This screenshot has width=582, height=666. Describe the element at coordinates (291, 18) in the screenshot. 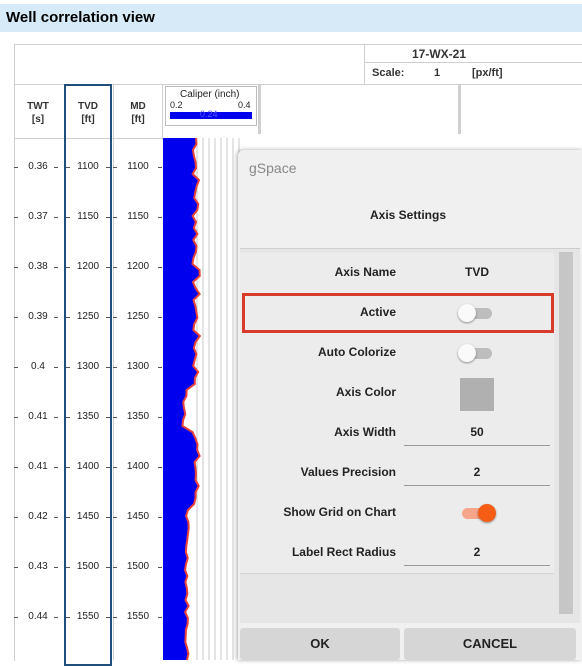

I see `window-title-bar: Well correlation view` at that location.